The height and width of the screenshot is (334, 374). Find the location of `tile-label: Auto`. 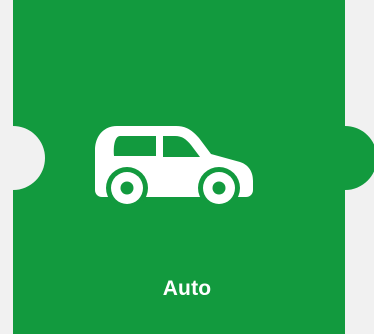

tile-label: Auto is located at coordinates (187, 288).